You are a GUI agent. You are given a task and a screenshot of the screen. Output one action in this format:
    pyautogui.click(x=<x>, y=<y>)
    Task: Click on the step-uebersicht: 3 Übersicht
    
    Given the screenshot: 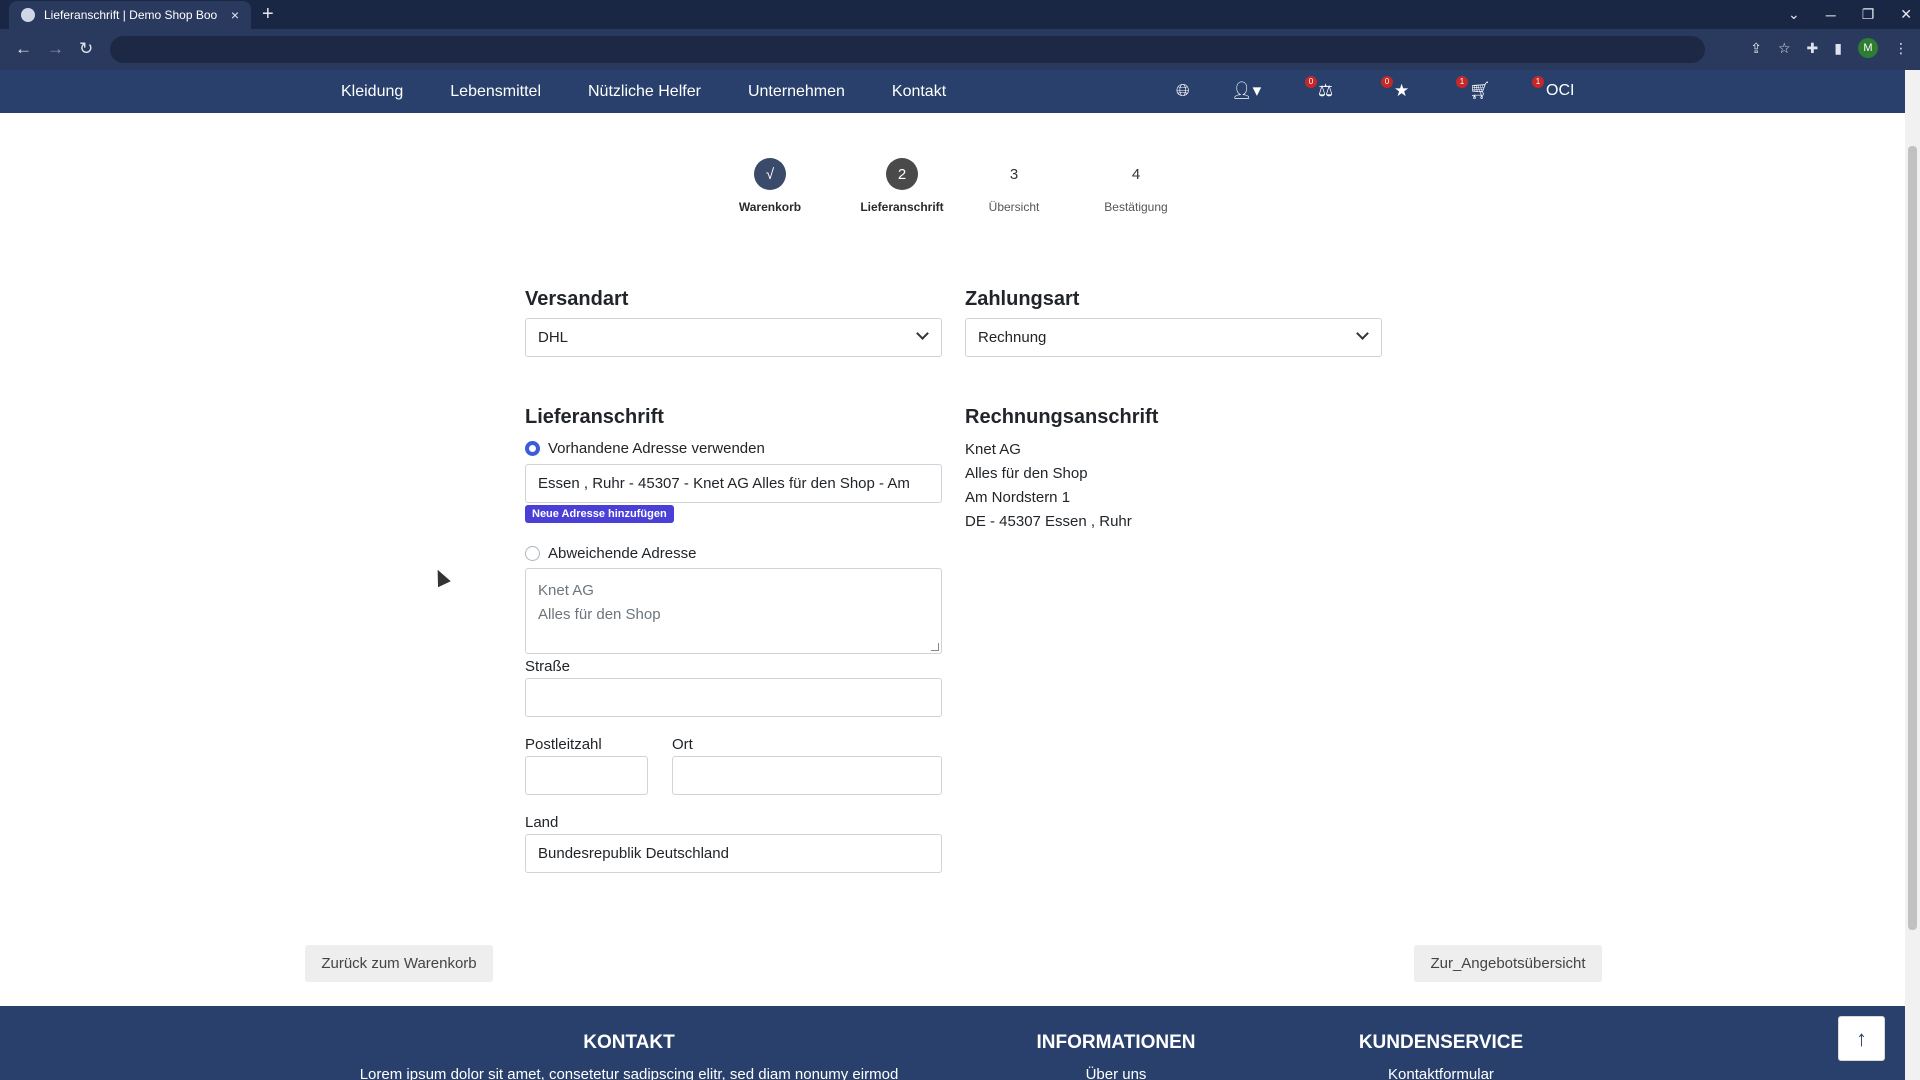 What is the action you would take?
    pyautogui.click(x=1014, y=186)
    